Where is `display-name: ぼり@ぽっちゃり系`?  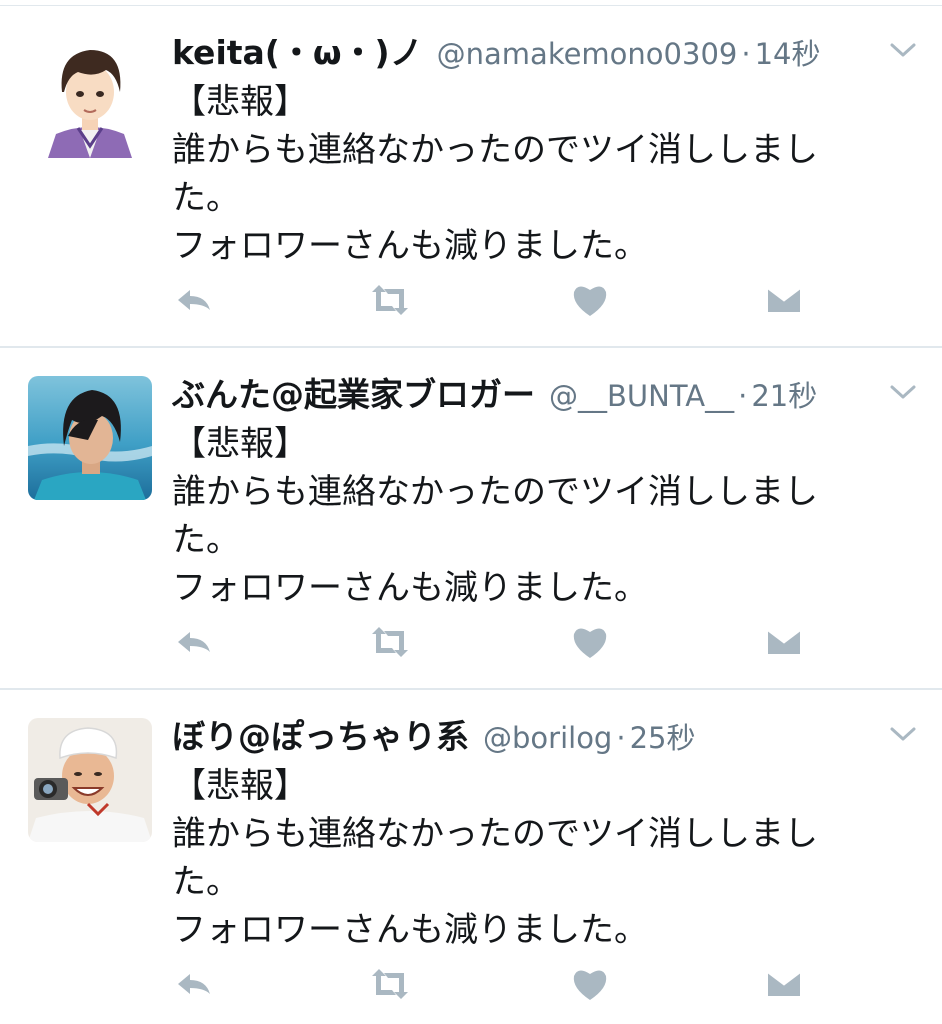 display-name: ぼり@ぽっちゃり系 is located at coordinates (320, 734).